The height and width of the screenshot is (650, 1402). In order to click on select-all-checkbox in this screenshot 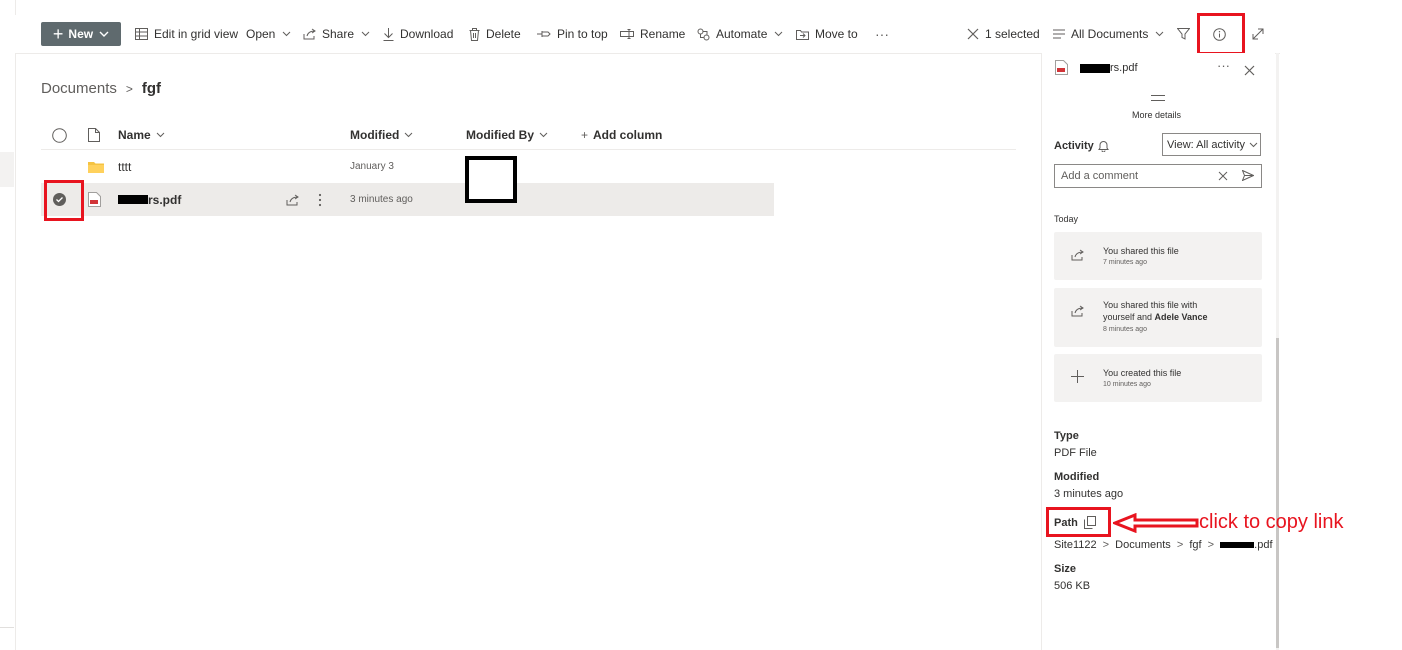, I will do `click(62, 135)`.